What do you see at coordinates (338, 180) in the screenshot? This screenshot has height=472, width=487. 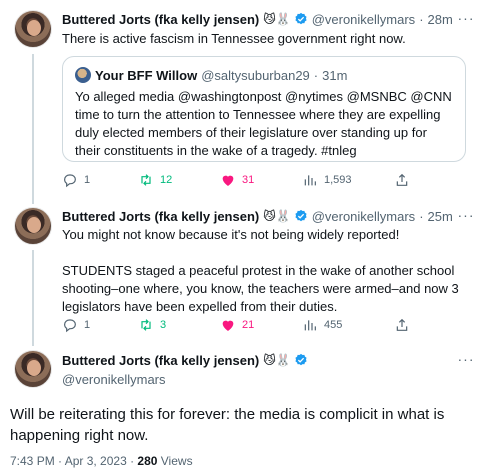 I see `views-count: 1,593` at bounding box center [338, 180].